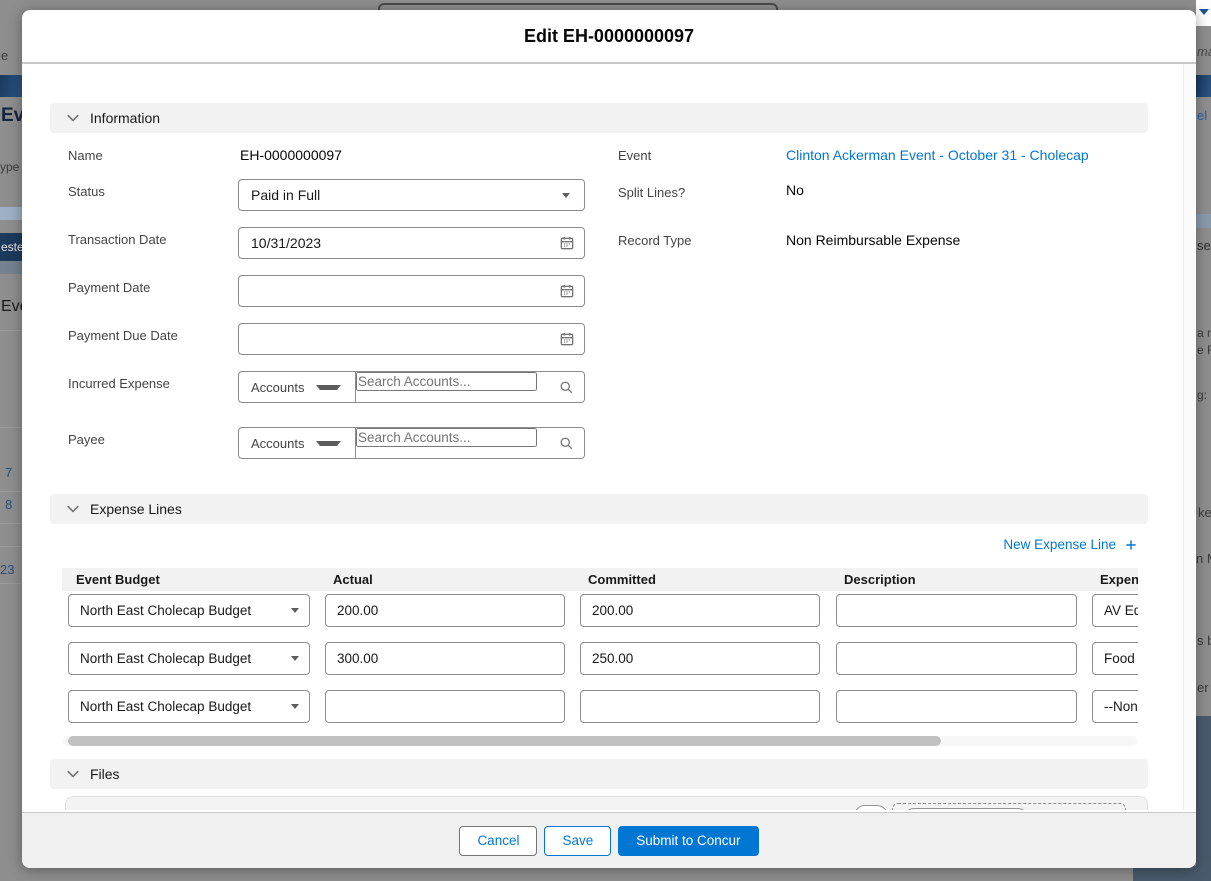 The width and height of the screenshot is (1211, 881). What do you see at coordinates (125, 118) in the screenshot?
I see `section-label: Information` at bounding box center [125, 118].